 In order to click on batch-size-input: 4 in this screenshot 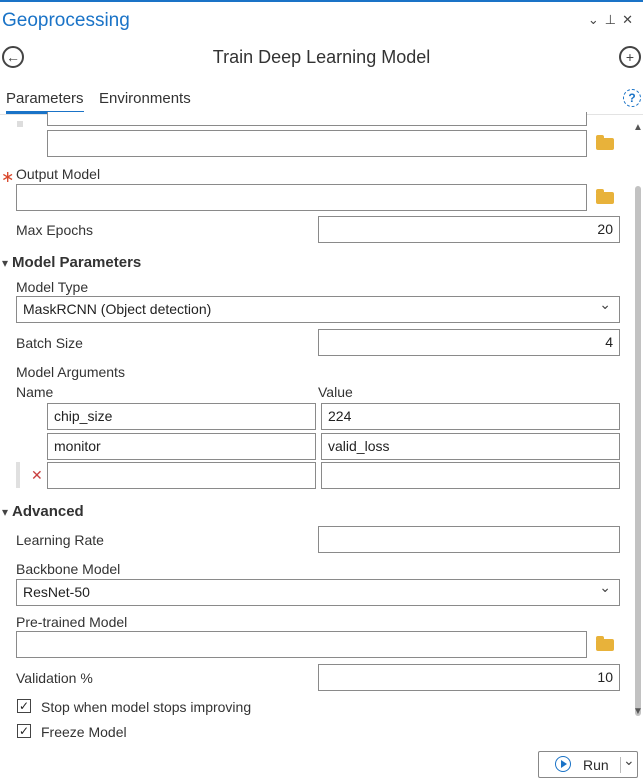, I will do `click(469, 342)`.